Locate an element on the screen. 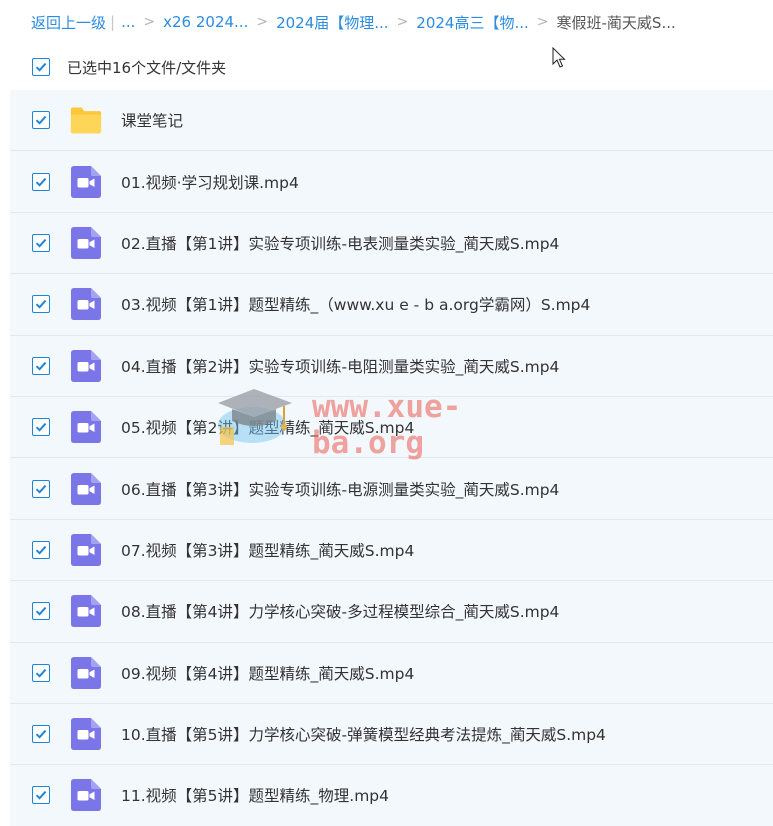 The width and height of the screenshot is (773, 826). mouse-cursor-icon is located at coordinates (559, 57).